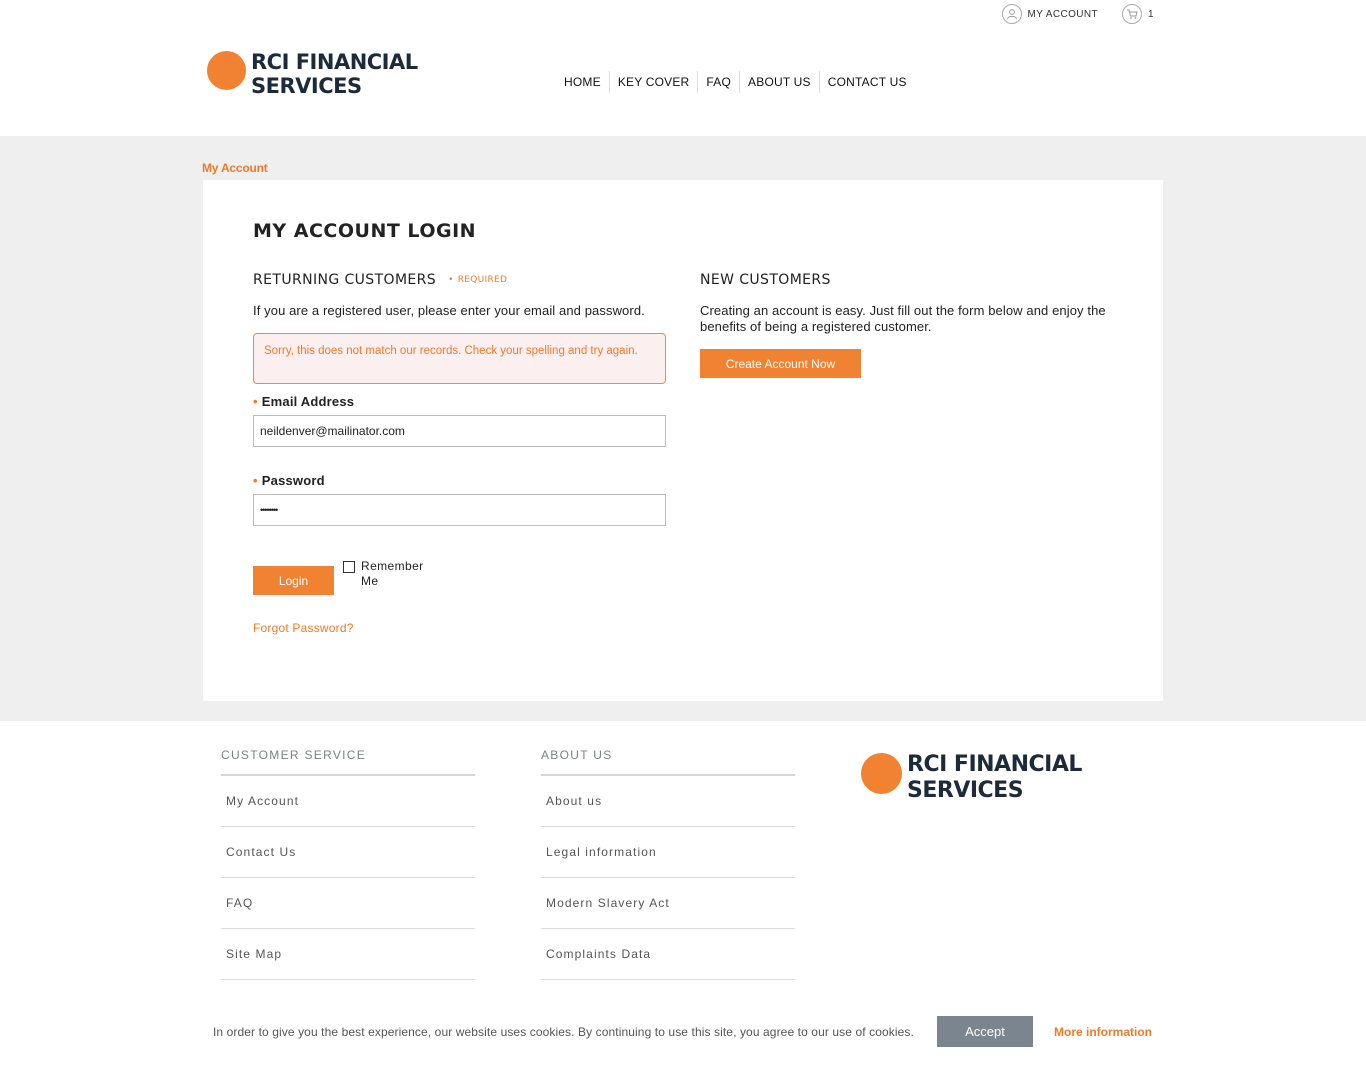  I want to click on my-account-label: MY ACCOUNT, so click(1063, 14).